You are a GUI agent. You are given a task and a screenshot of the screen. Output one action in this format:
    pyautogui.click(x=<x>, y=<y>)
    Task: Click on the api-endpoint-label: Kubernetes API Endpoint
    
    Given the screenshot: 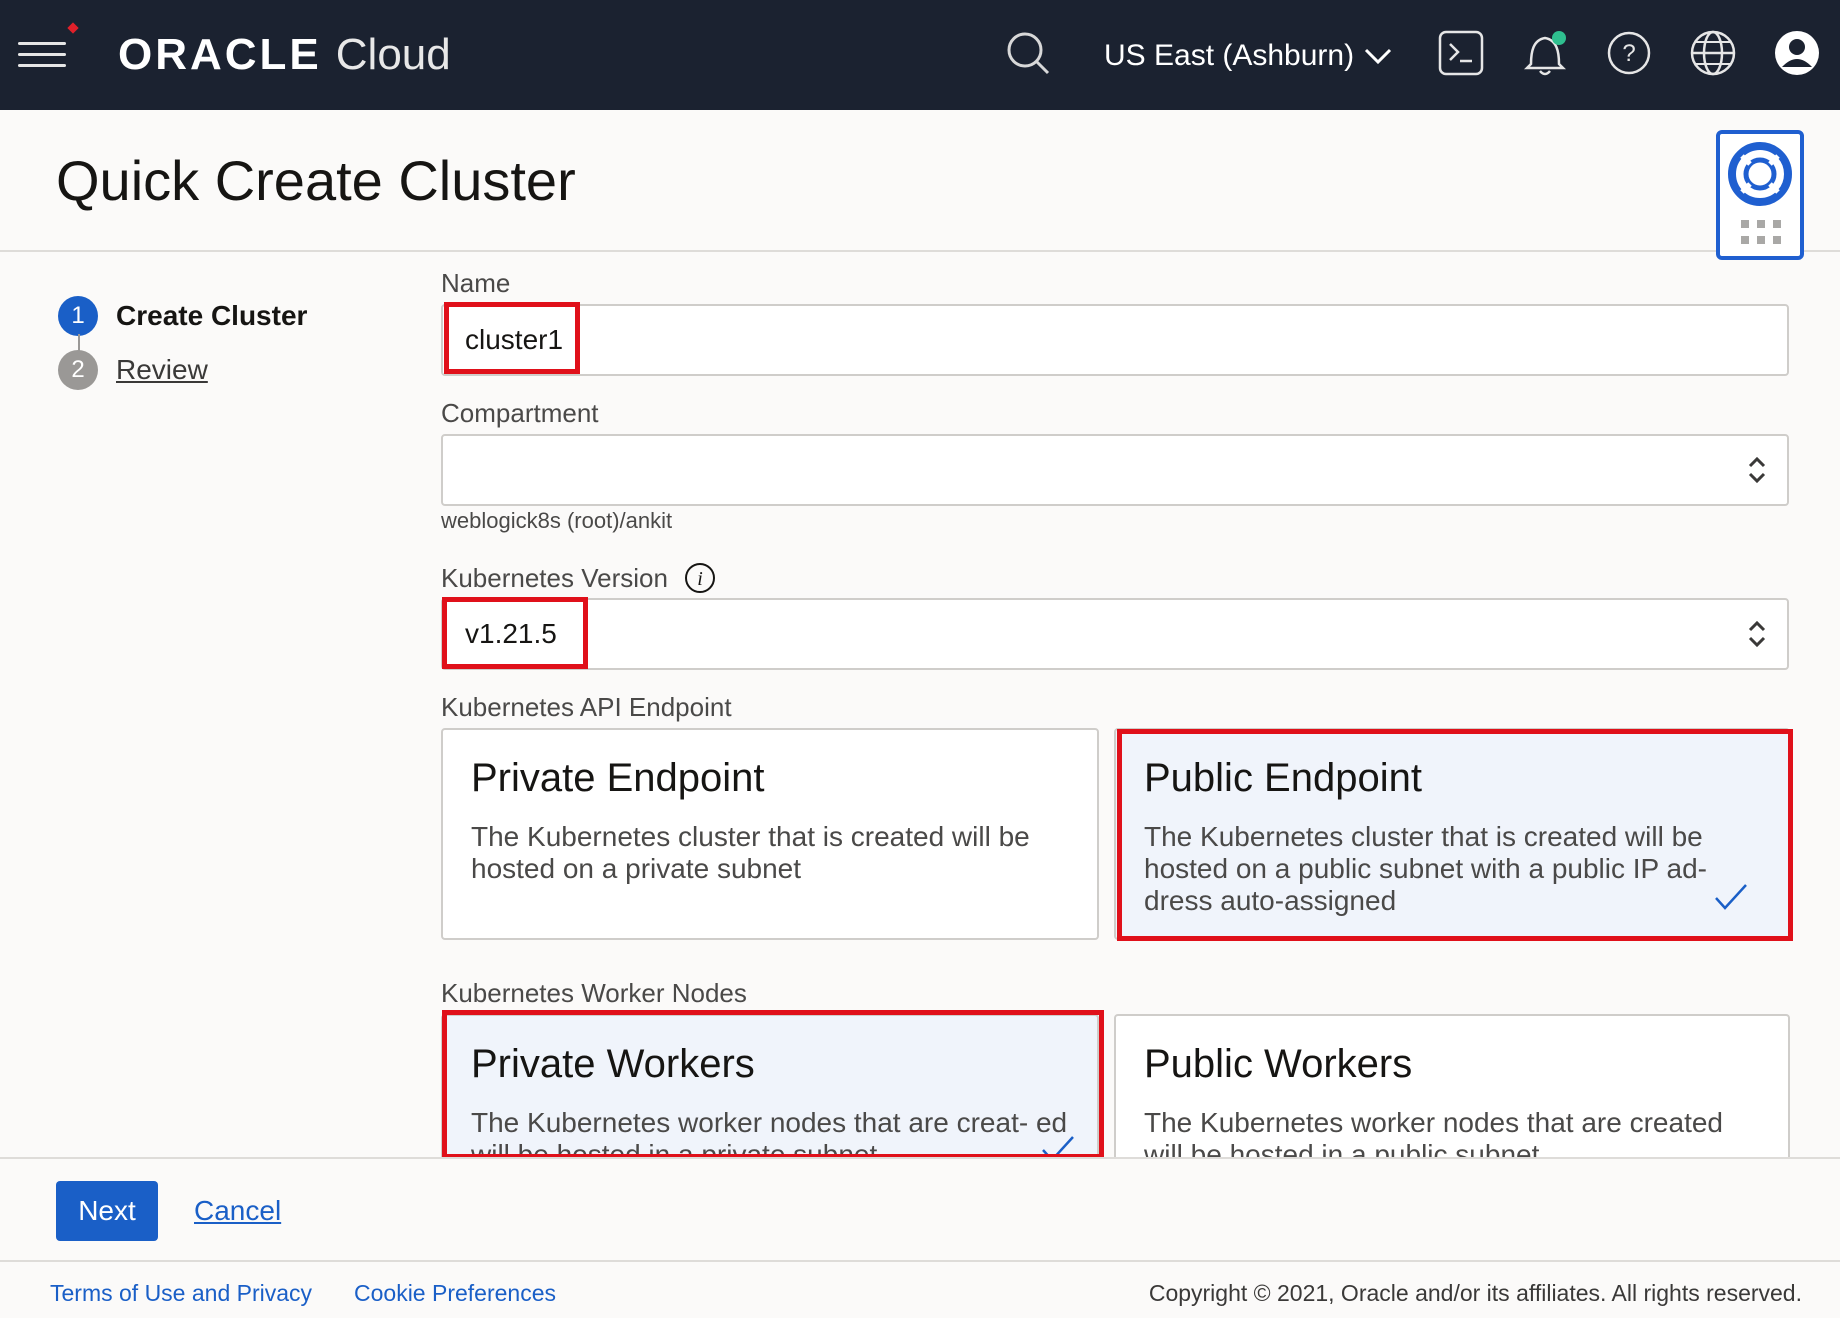 What is the action you would take?
    pyautogui.click(x=586, y=707)
    